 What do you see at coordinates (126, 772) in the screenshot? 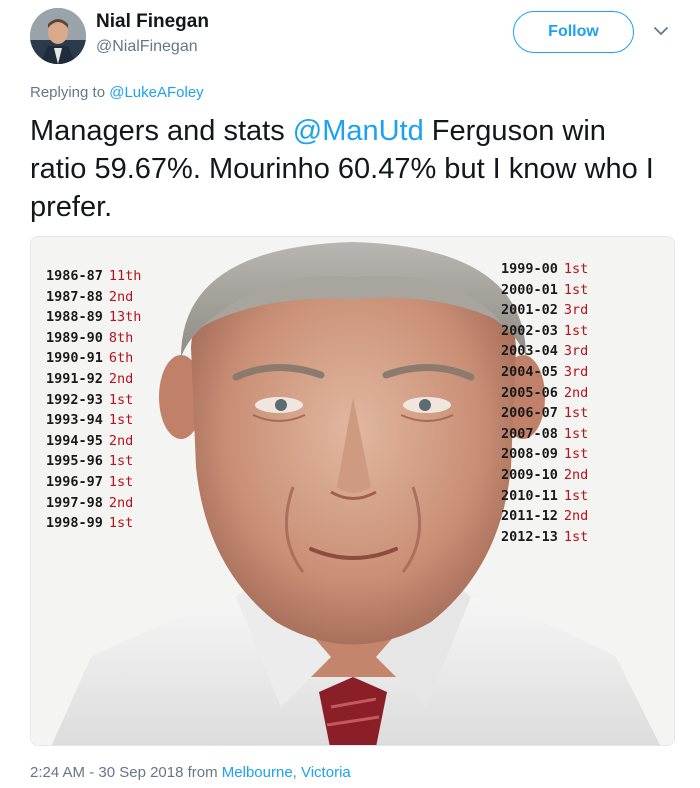
I see `timestamp-text: 2:24 AM - 30 Sep 2018 from` at bounding box center [126, 772].